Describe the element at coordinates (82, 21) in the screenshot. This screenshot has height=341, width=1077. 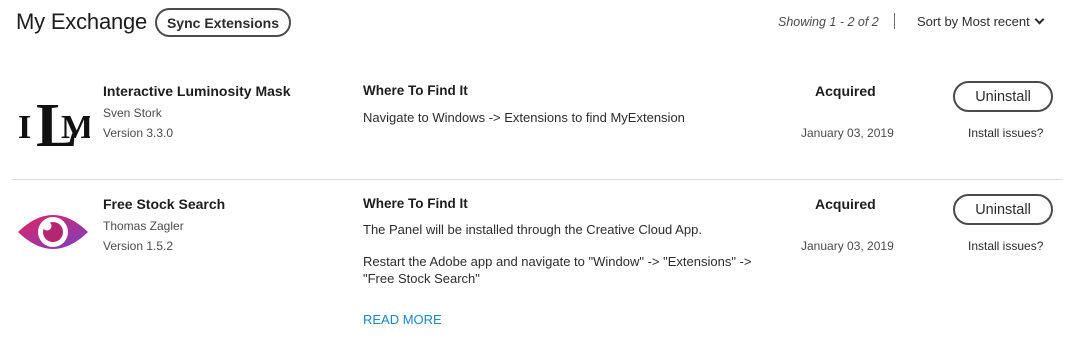
I see `page-title: My Exchange` at that location.